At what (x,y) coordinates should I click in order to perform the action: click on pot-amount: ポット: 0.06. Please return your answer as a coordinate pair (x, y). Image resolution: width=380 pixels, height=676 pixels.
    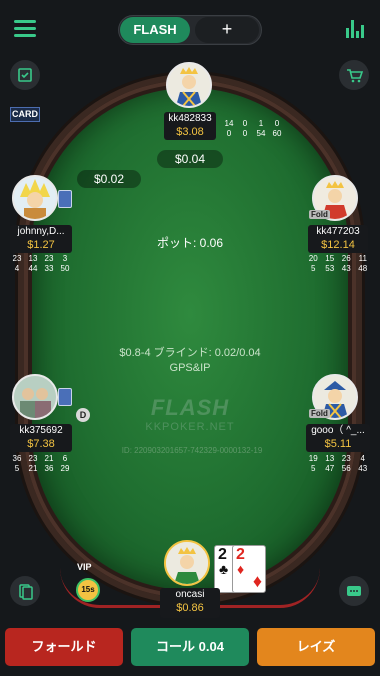
    Looking at the image, I should click on (190, 243).